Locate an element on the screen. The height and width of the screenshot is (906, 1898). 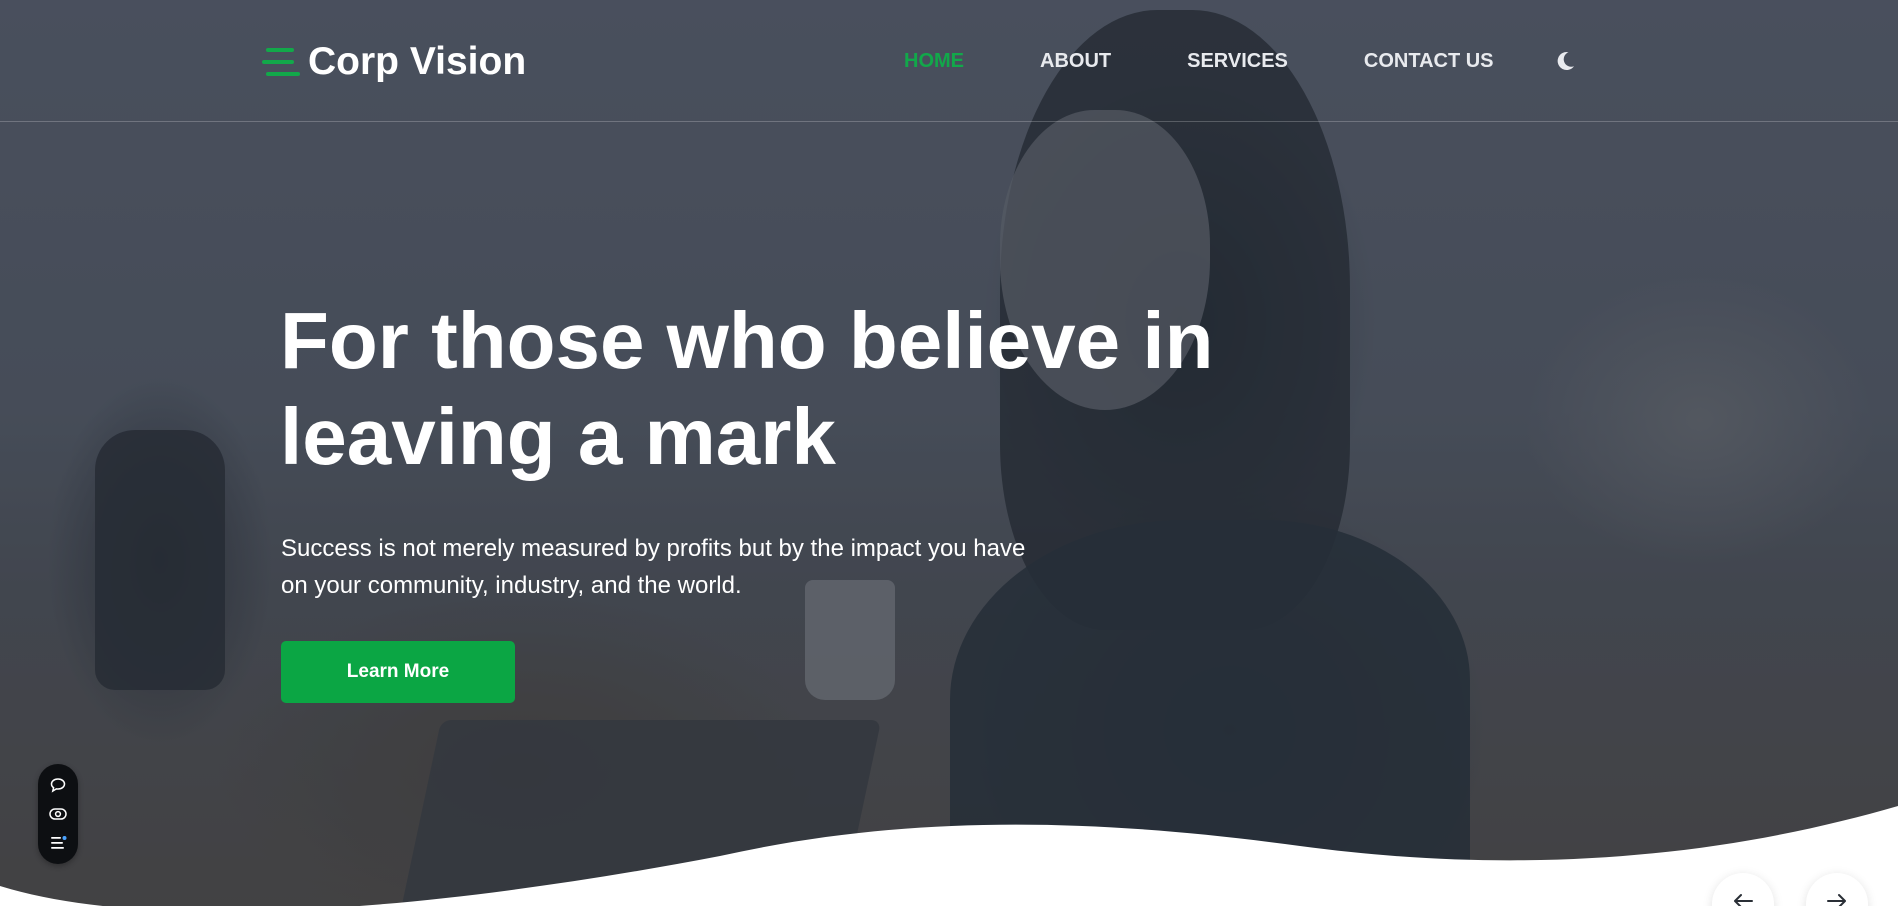
floating-toolbar is located at coordinates (58, 814).